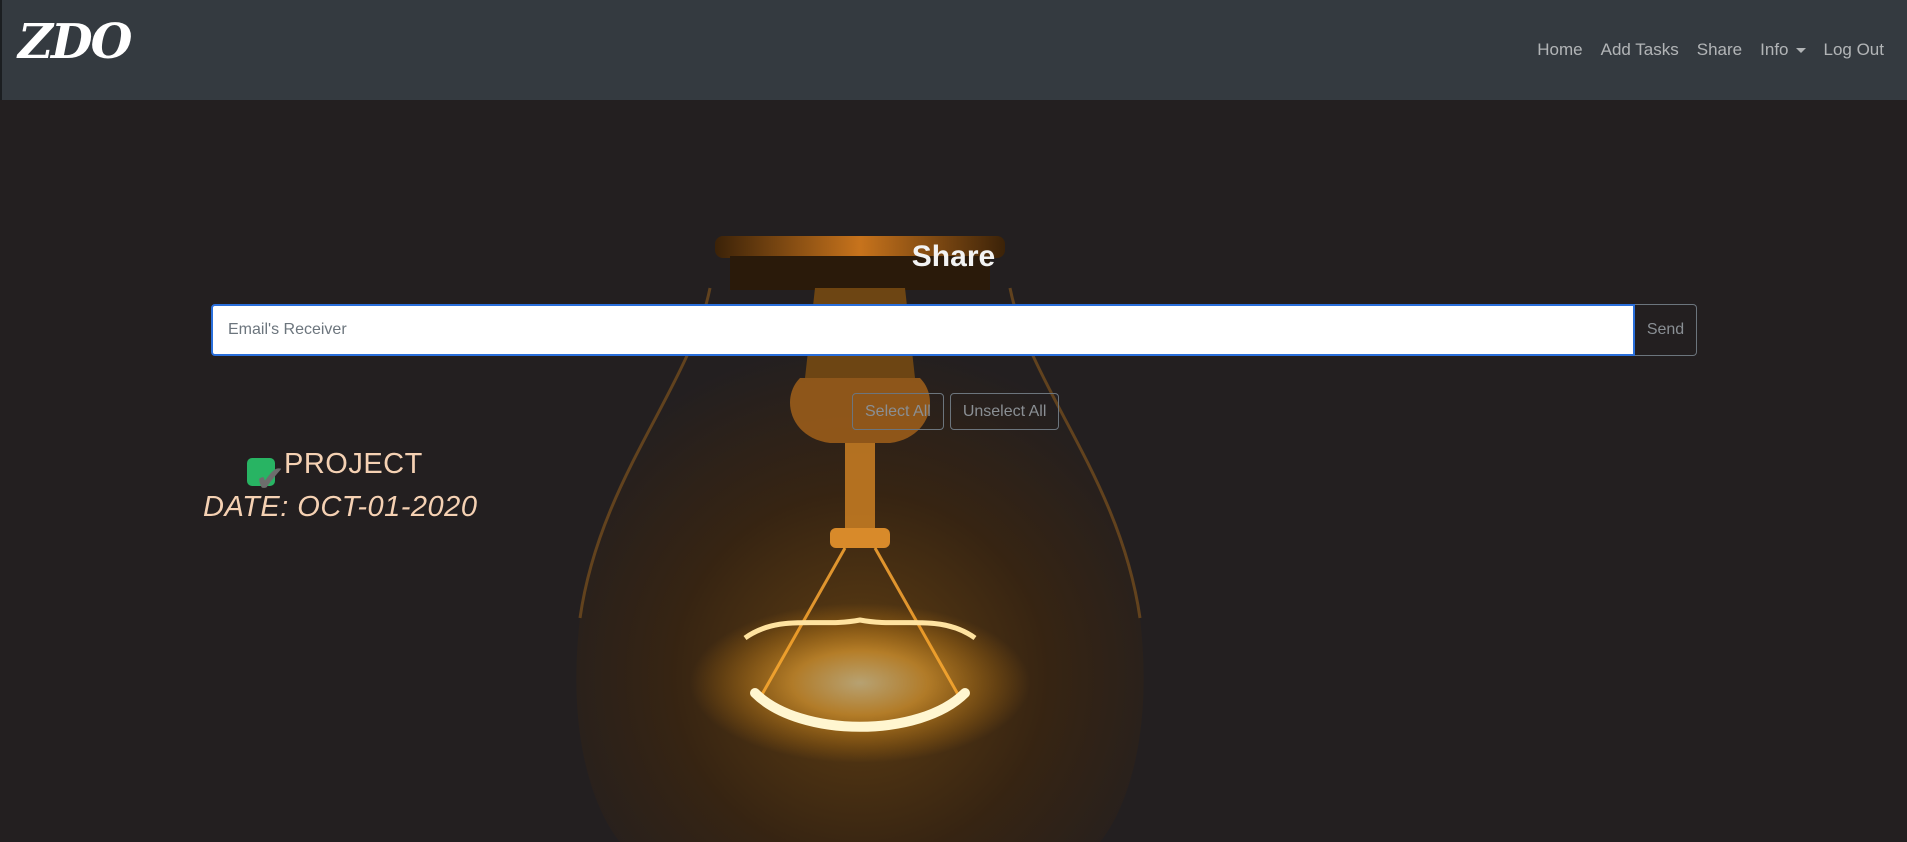  What do you see at coordinates (75, 42) in the screenshot?
I see `brand-logo: ZDO` at bounding box center [75, 42].